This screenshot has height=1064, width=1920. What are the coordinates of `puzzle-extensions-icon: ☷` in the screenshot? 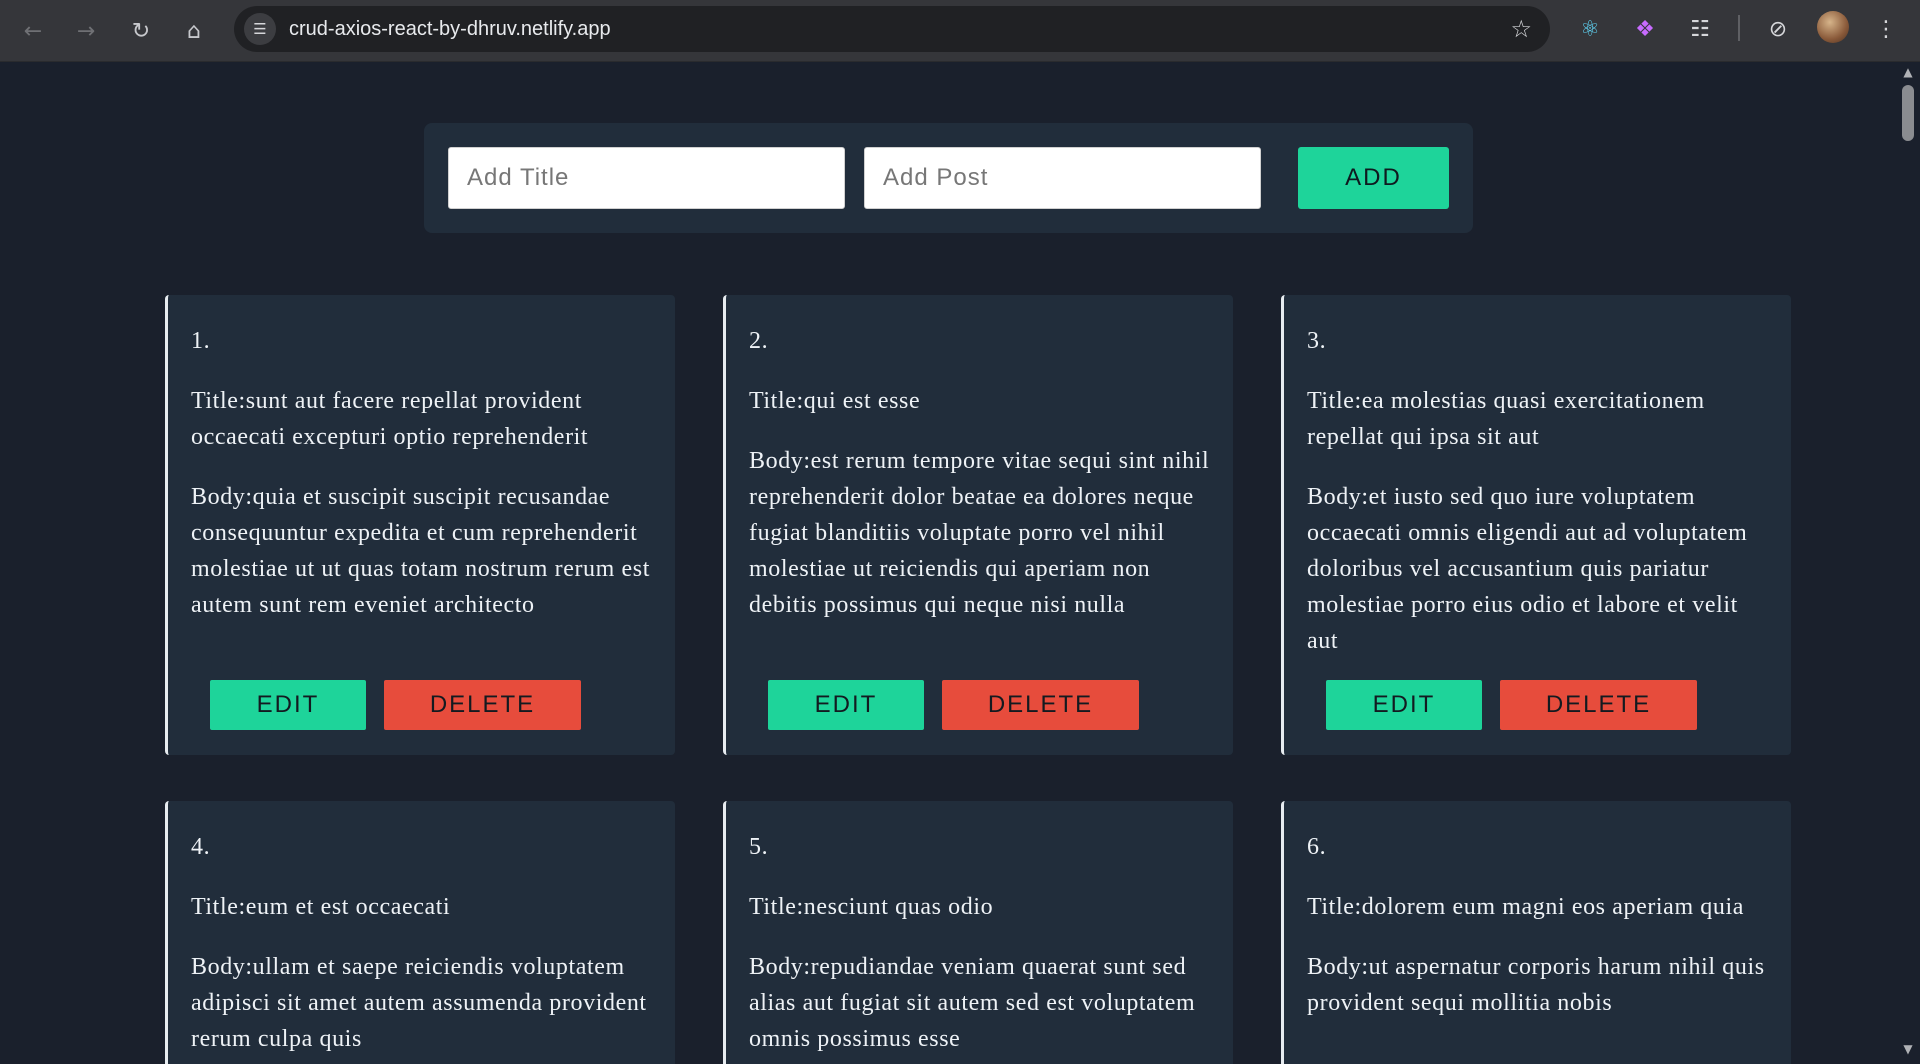 It's located at (1700, 29).